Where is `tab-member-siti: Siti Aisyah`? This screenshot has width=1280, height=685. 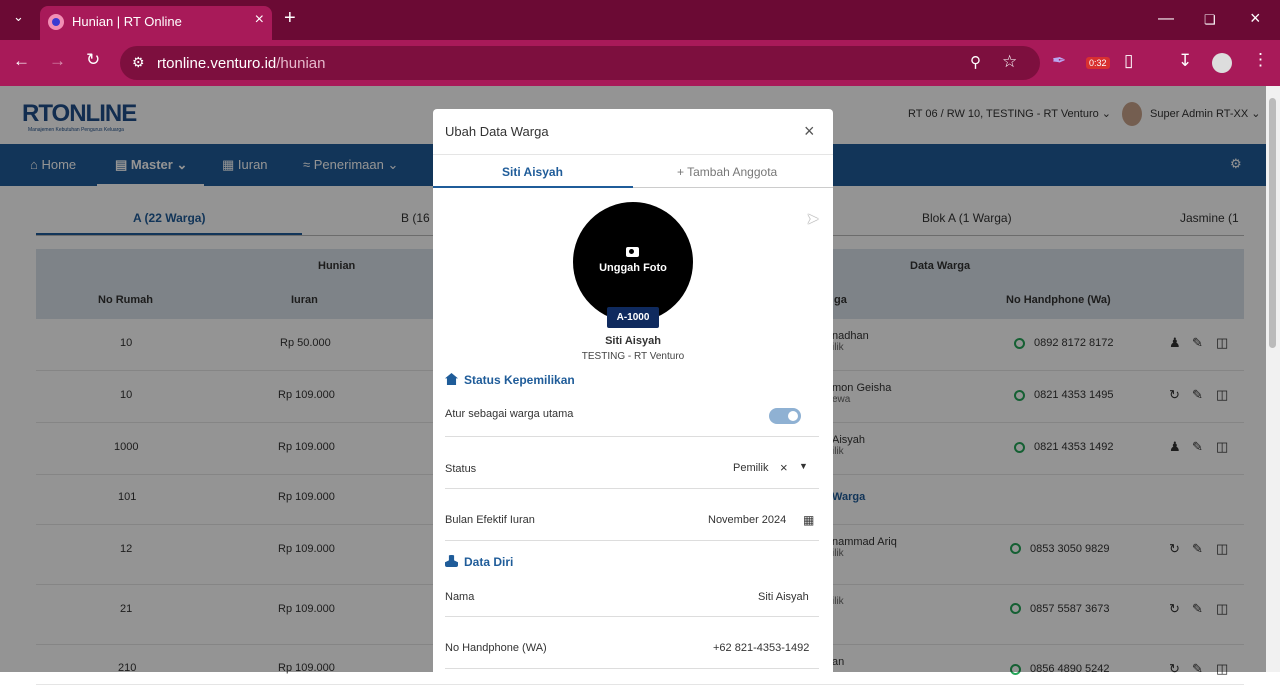
tab-member-siti: Siti Aisyah is located at coordinates (532, 172).